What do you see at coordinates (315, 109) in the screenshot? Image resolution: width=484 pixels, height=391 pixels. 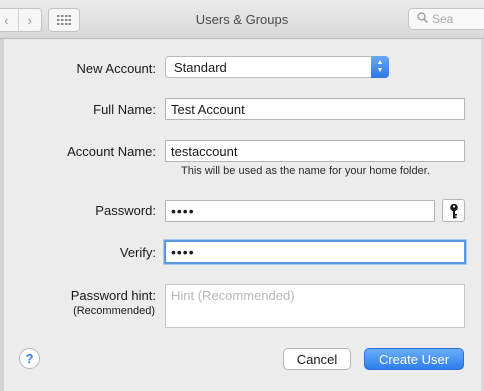 I see `full-name-field: Test Account` at bounding box center [315, 109].